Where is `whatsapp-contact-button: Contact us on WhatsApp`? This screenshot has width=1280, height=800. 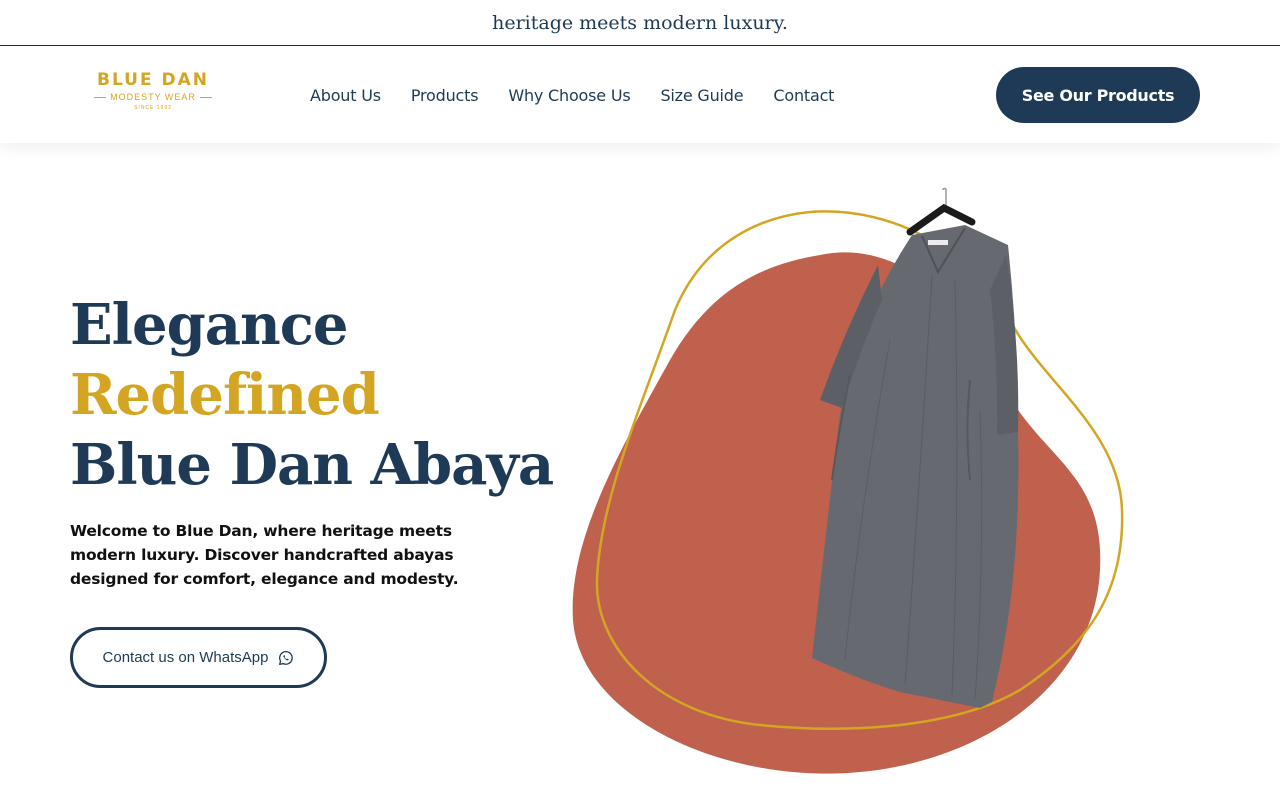 whatsapp-contact-button: Contact us on WhatsApp is located at coordinates (198, 657).